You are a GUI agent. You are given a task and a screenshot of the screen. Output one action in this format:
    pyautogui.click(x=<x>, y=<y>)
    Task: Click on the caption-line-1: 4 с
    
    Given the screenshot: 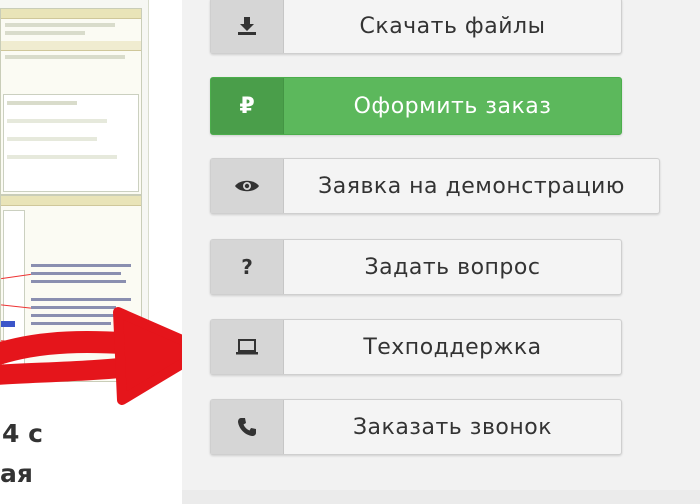 What is the action you would take?
    pyautogui.click(x=22, y=433)
    